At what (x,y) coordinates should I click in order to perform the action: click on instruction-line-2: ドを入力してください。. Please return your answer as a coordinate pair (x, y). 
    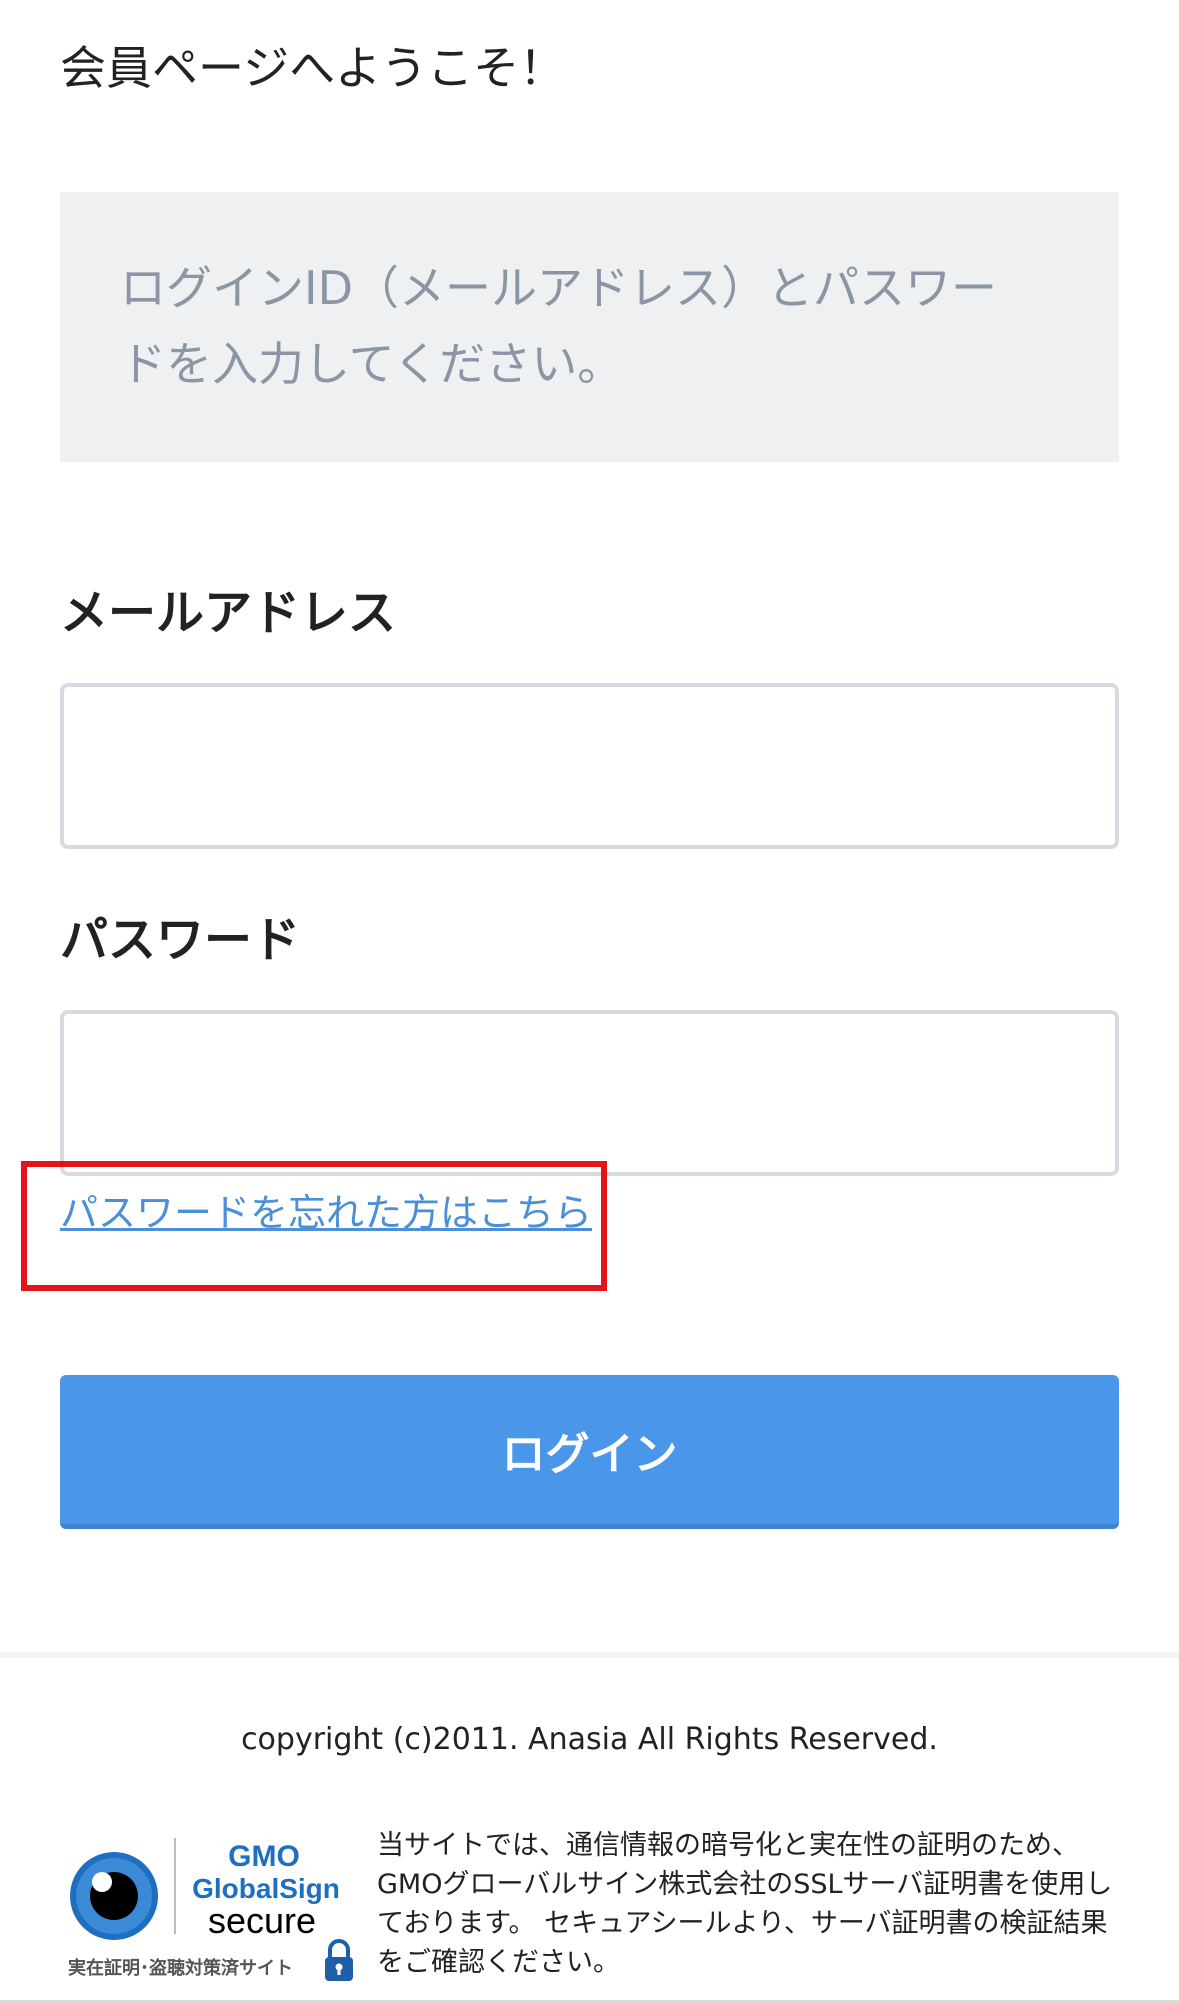
    Looking at the image, I should click on (372, 364).